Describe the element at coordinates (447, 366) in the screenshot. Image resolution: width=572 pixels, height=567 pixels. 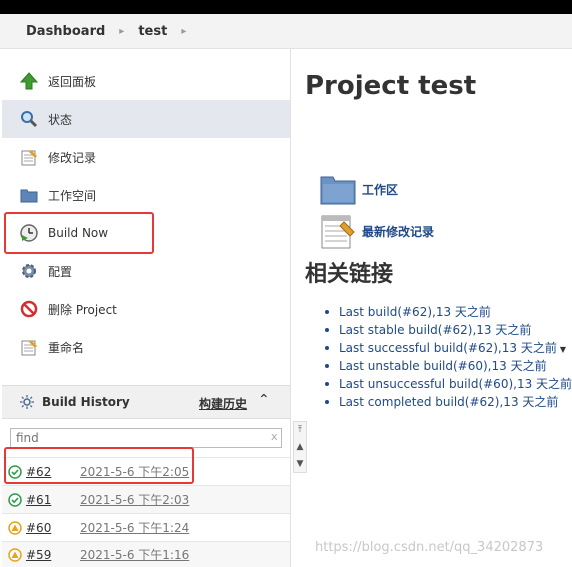
I see `permalink-item: Last unstable build(#60),13 天之前` at that location.